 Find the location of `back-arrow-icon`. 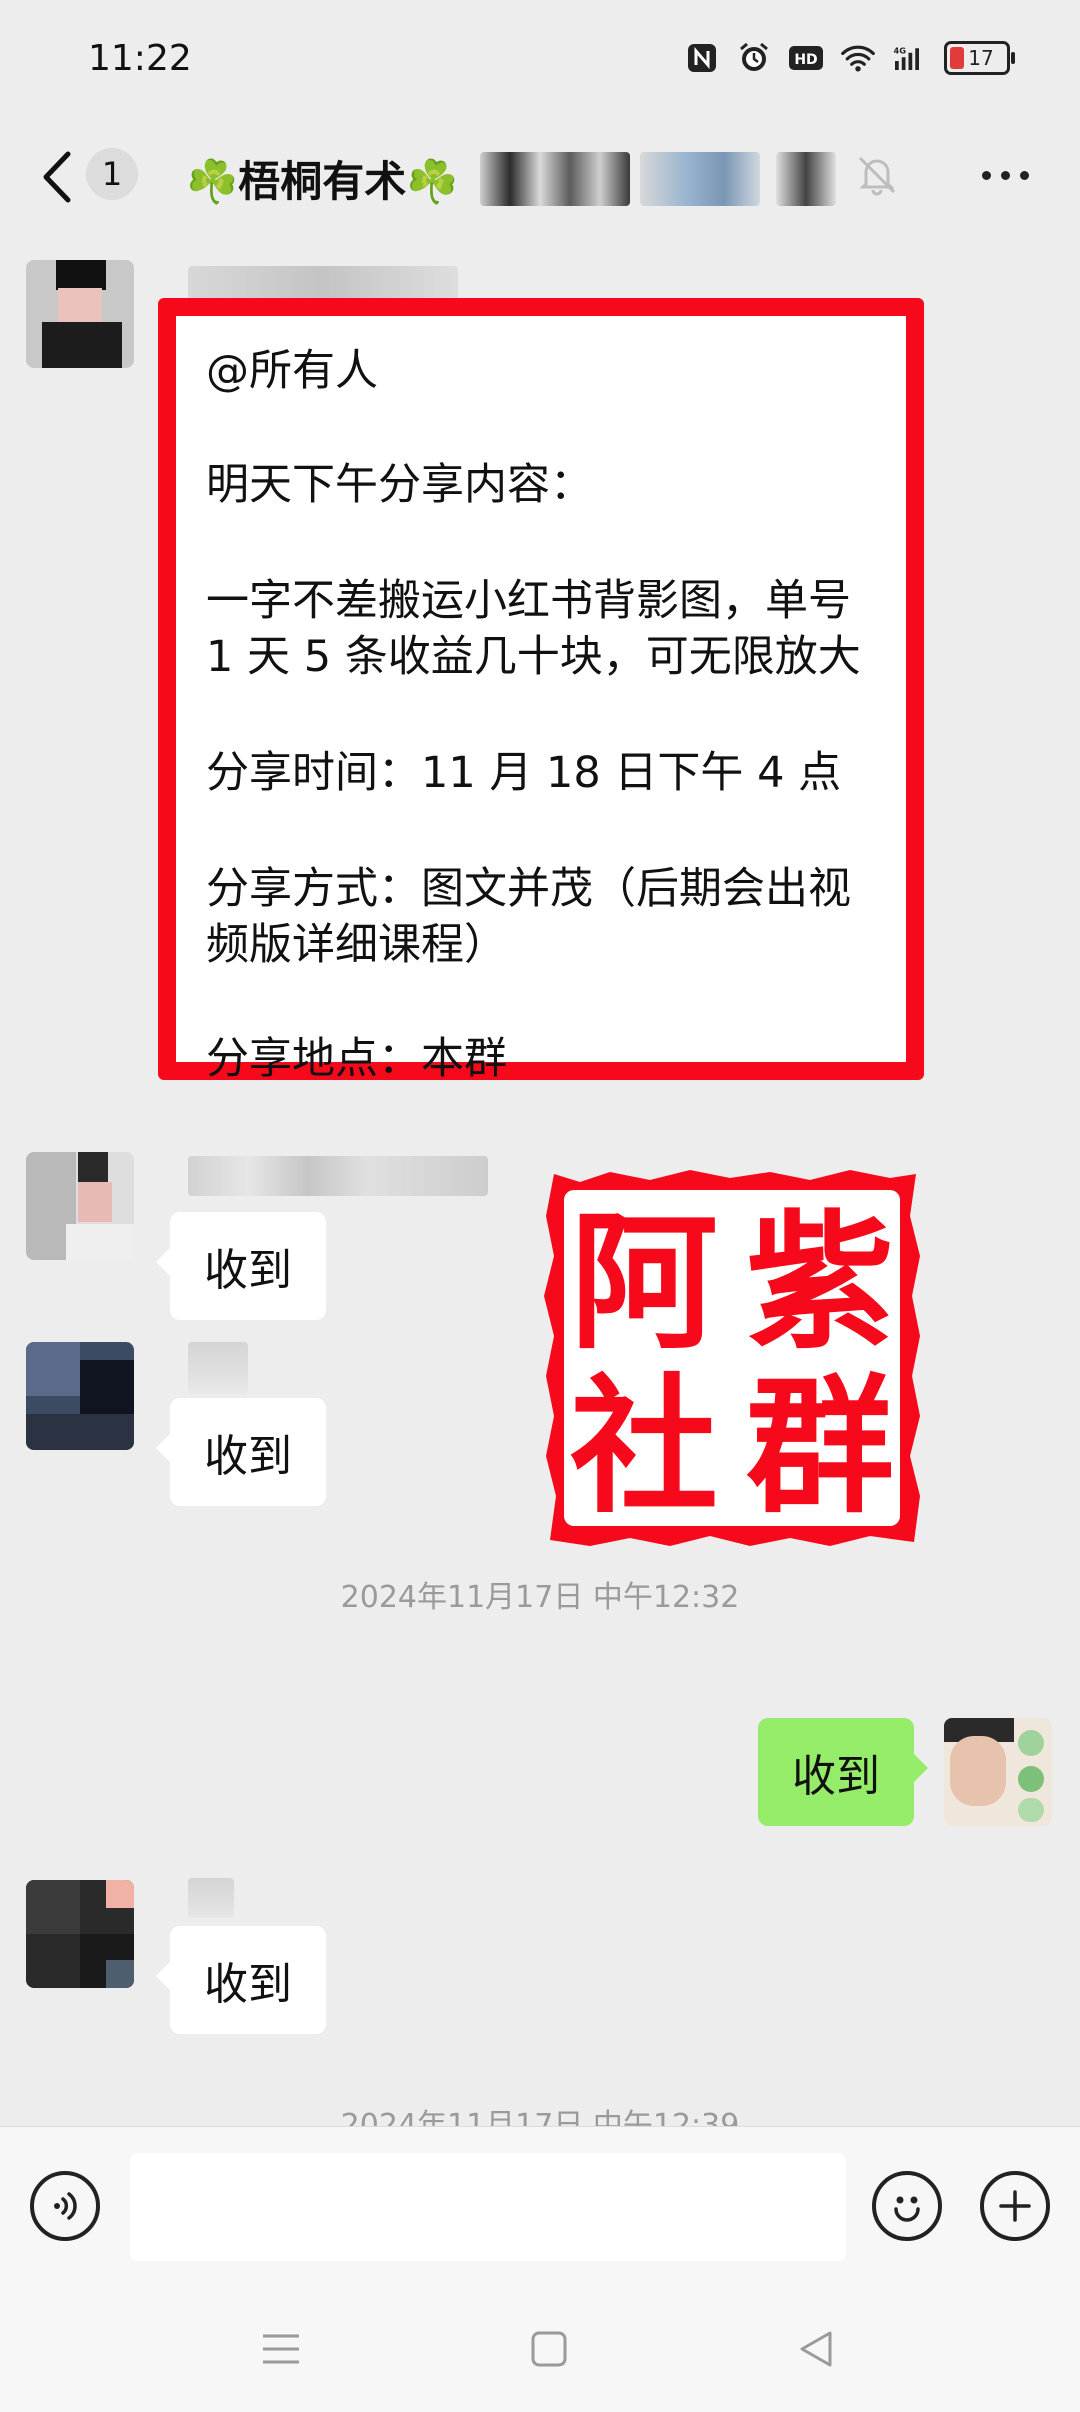

back-arrow-icon is located at coordinates (57, 177).